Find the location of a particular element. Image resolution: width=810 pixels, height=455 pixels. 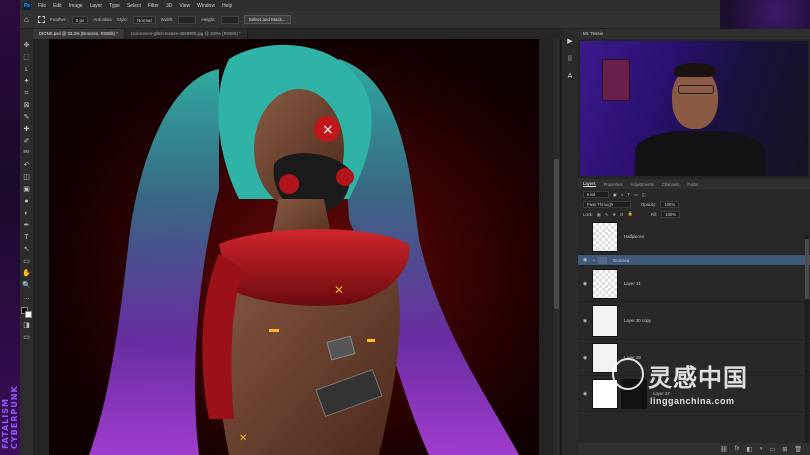

background-color-swatch is located at coordinates (28, 314).